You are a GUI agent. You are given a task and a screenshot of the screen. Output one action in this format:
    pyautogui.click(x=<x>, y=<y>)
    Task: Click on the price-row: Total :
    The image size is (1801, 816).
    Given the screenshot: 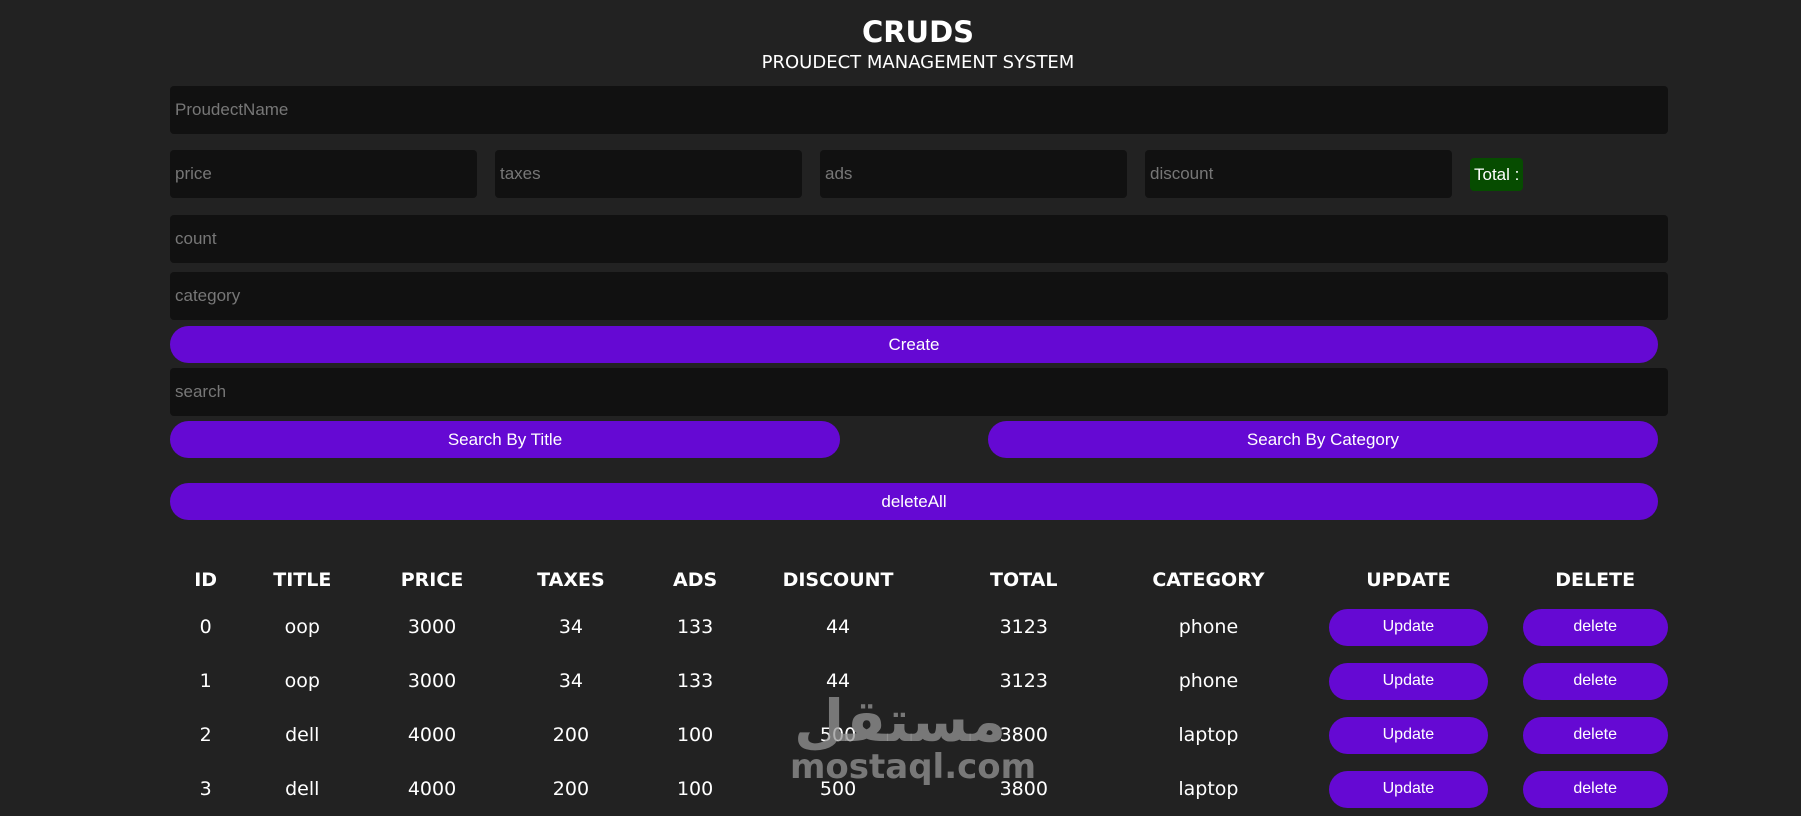 What is the action you would take?
    pyautogui.click(x=919, y=174)
    